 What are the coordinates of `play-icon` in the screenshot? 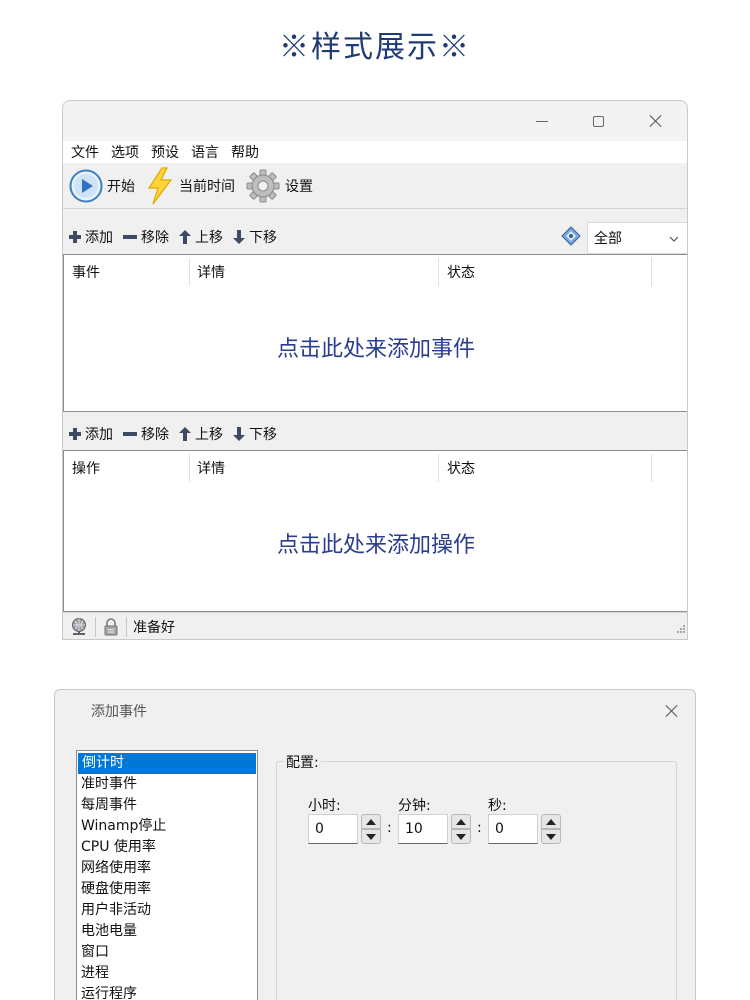 It's located at (86, 186).